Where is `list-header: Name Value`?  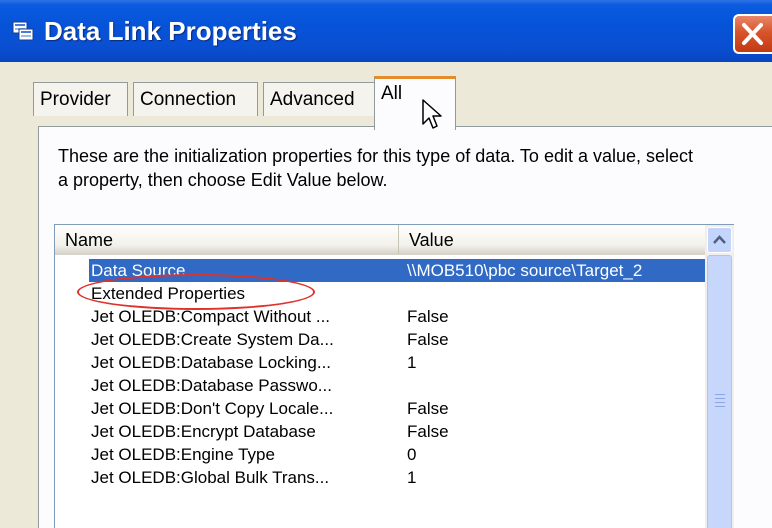 list-header: Name Value is located at coordinates (380, 240).